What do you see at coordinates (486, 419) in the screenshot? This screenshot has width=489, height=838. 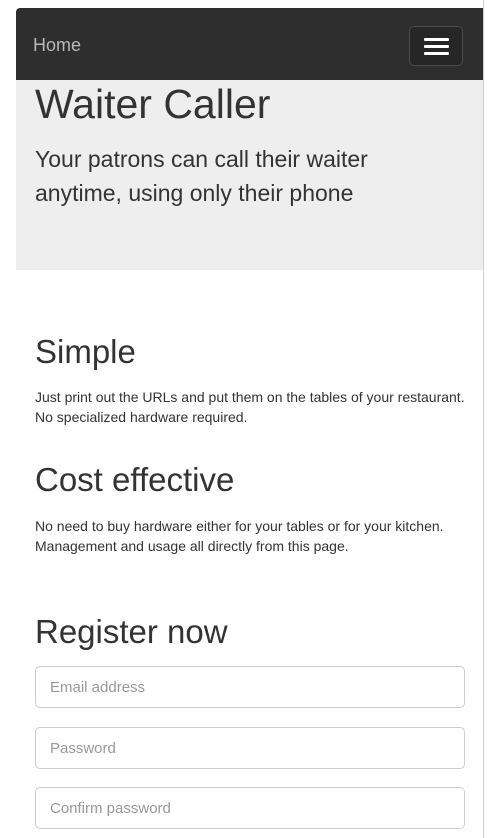 I see `viewport-right-edge` at bounding box center [486, 419].